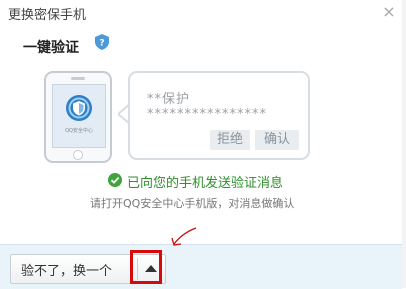 This screenshot has width=406, height=289. I want to click on dialog-title: 更换密保手机, so click(47, 15).